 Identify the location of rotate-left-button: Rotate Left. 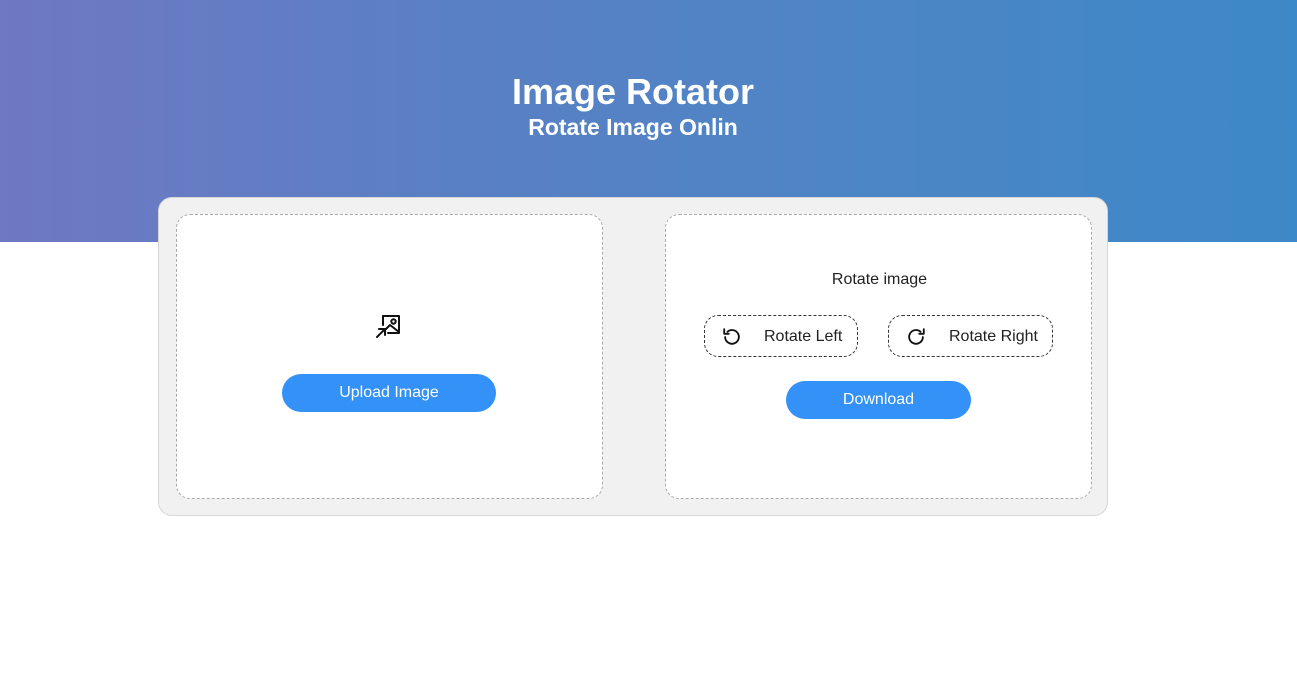
(781, 336).